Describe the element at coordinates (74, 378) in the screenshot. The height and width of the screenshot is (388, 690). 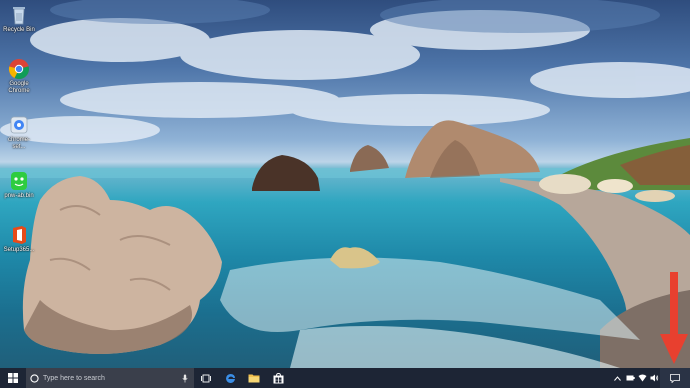
I see `search-placeholder: Type here to search` at that location.